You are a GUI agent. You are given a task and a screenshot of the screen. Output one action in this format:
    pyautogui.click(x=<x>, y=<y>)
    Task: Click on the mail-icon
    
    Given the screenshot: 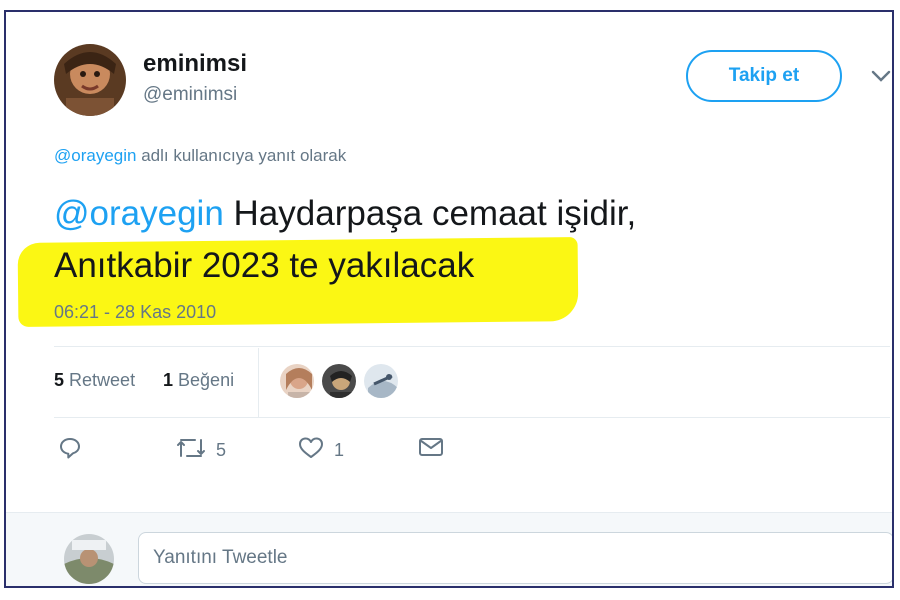 What is the action you would take?
    pyautogui.click(x=431, y=449)
    